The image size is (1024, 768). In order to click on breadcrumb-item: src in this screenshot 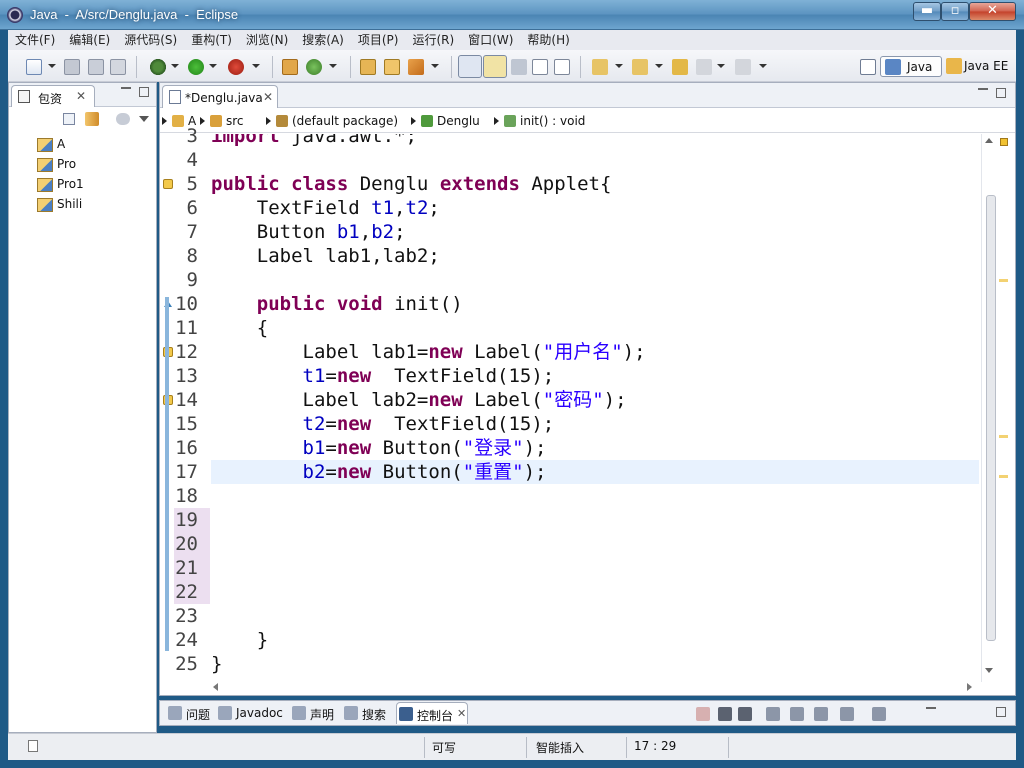, I will do `click(235, 121)`.